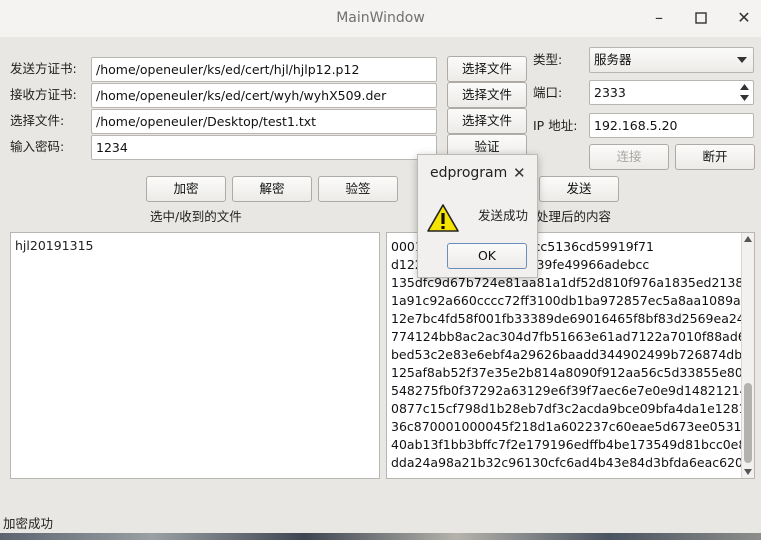 The width and height of the screenshot is (761, 540). I want to click on desktop-background, so click(380, 536).